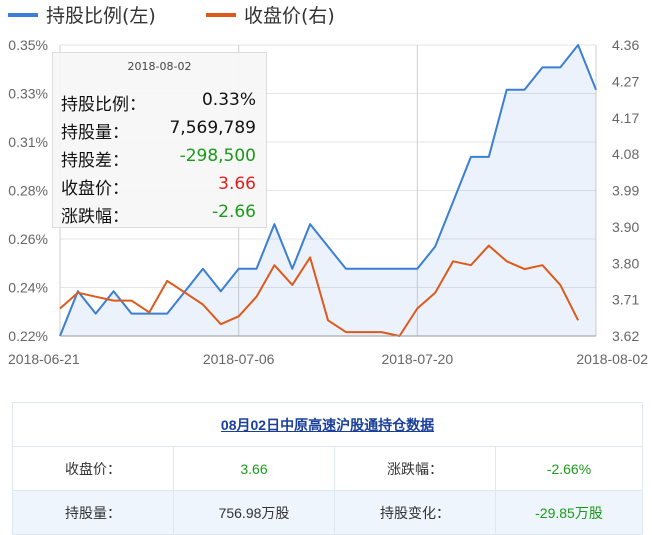  I want to click on table-cell: 收盘价：, so click(93, 468).